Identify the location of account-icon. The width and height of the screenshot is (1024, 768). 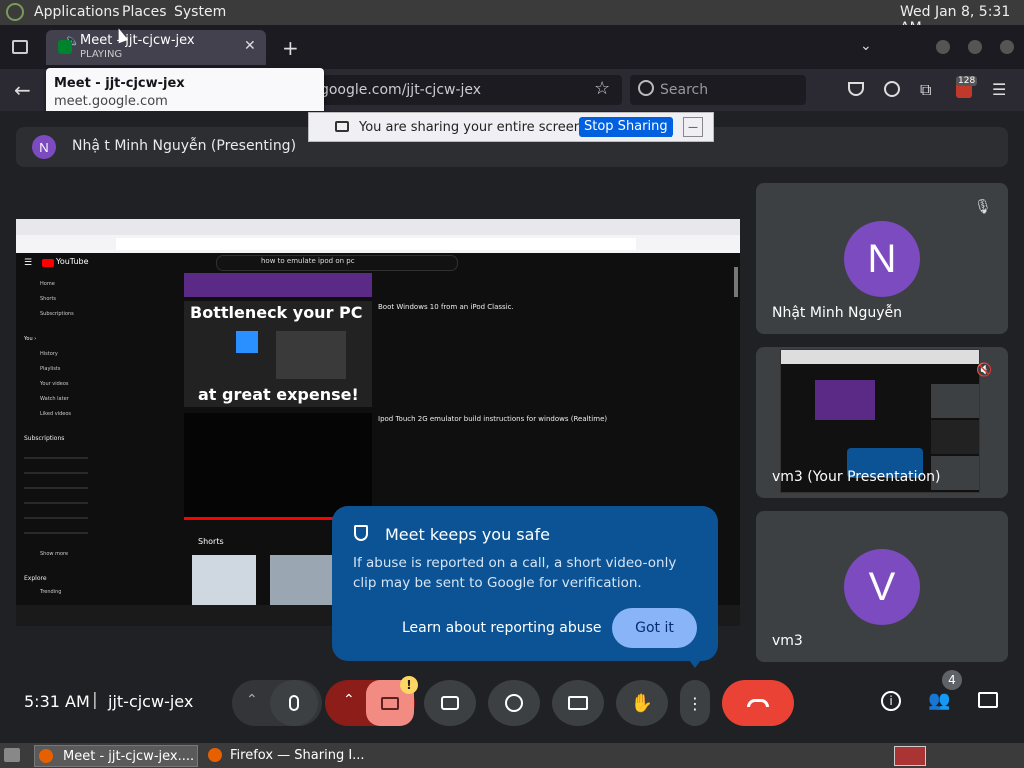
(892, 89).